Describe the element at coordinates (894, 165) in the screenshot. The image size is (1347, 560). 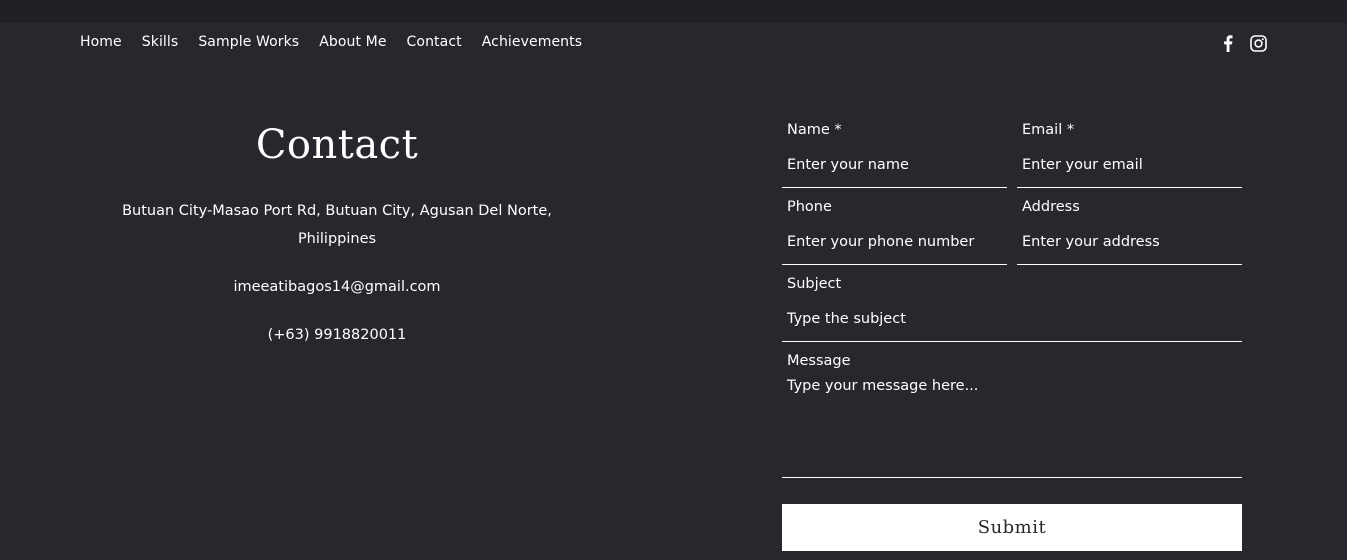
I see `name-input` at that location.